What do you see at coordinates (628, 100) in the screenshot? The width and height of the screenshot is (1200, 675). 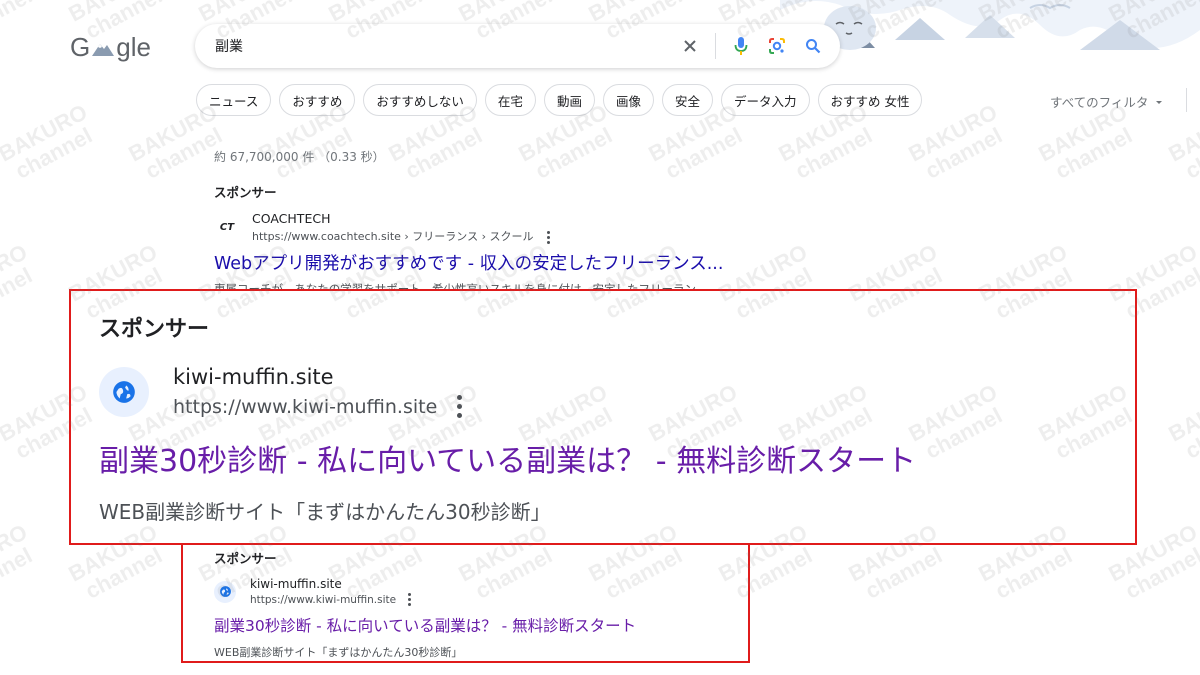 I see `chip-images: 画像` at bounding box center [628, 100].